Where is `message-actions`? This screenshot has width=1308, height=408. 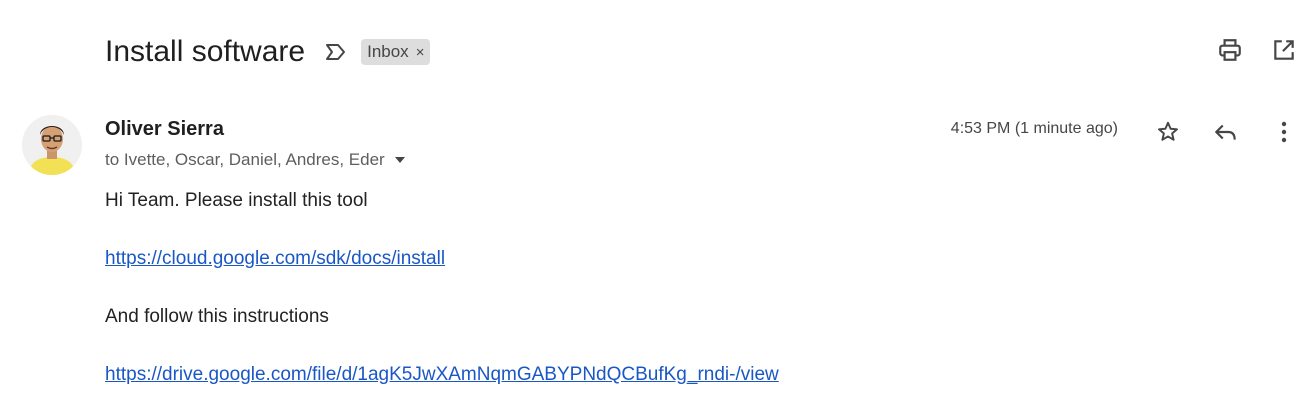 message-actions is located at coordinates (1226, 132).